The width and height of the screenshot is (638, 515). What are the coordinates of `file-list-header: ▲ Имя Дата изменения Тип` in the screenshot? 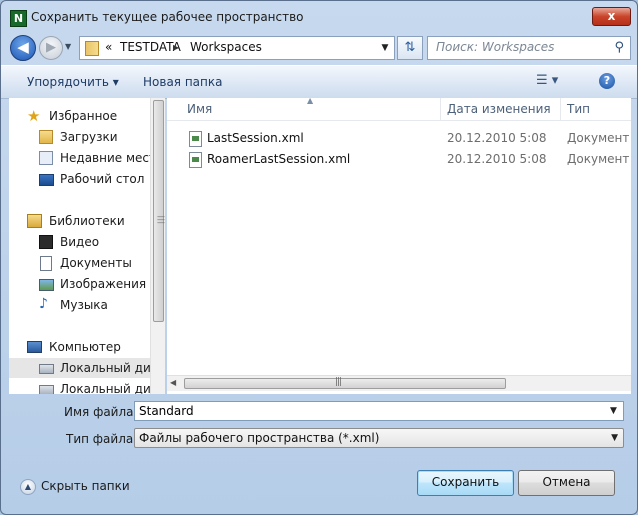 It's located at (399, 109).